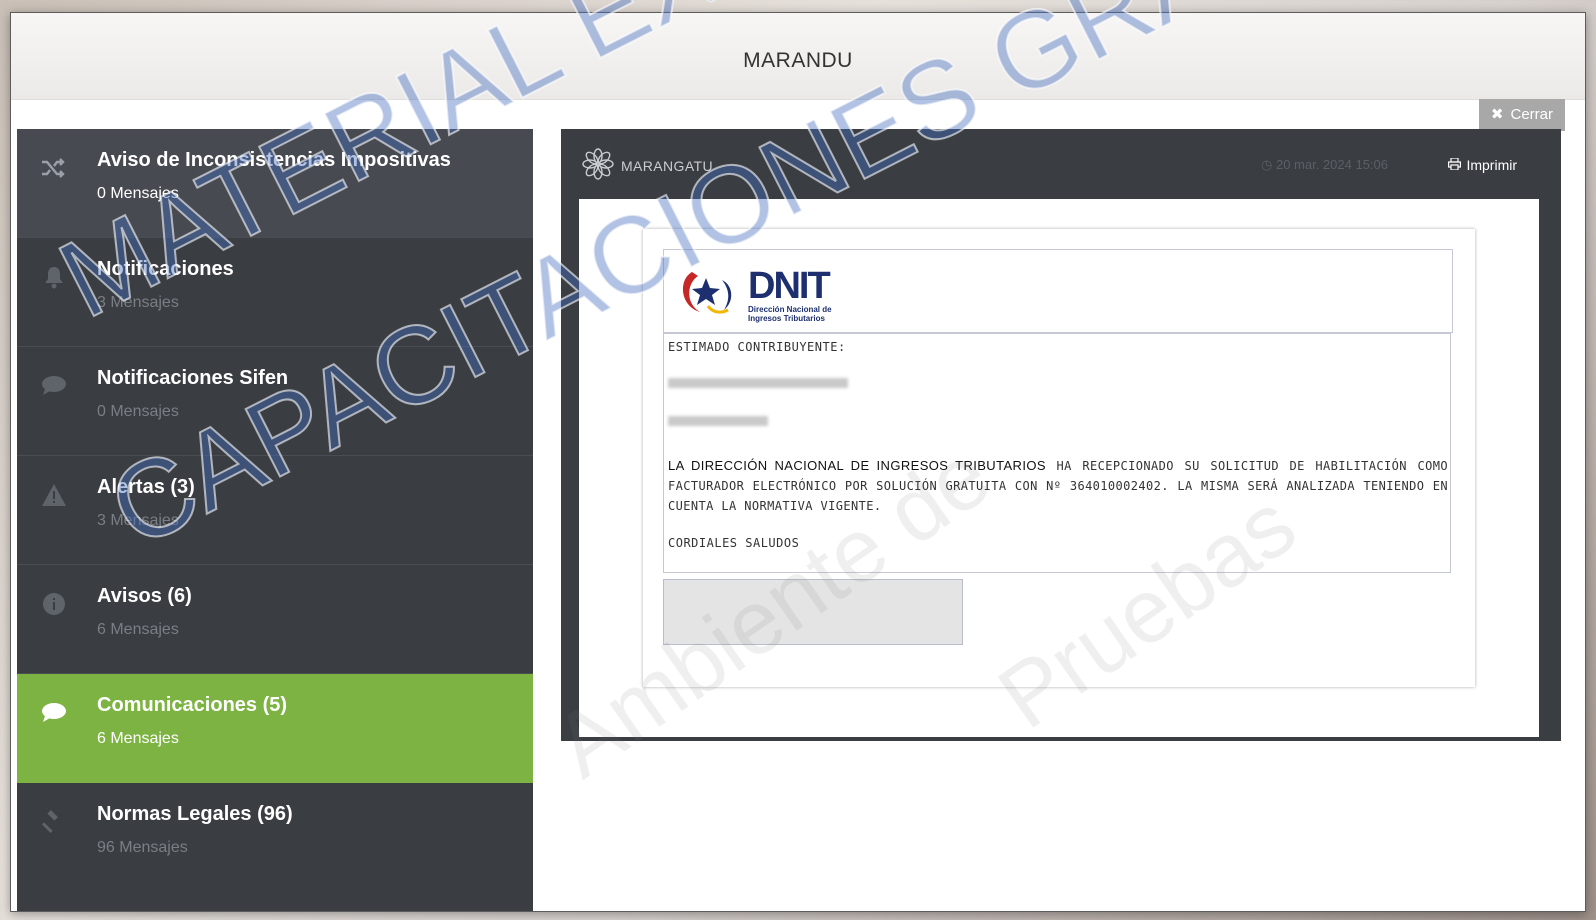 The height and width of the screenshot is (920, 1596). What do you see at coordinates (144, 596) in the screenshot?
I see `sidebar-item-label: Avisos (6)` at bounding box center [144, 596].